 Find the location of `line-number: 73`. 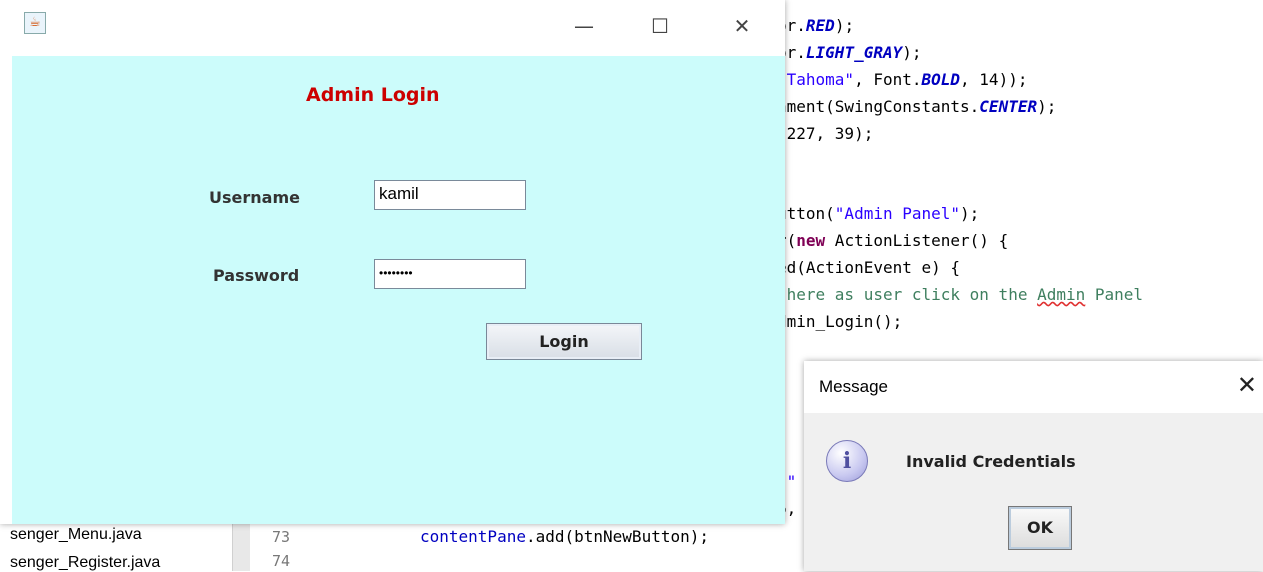

line-number: 73 is located at coordinates (281, 537).